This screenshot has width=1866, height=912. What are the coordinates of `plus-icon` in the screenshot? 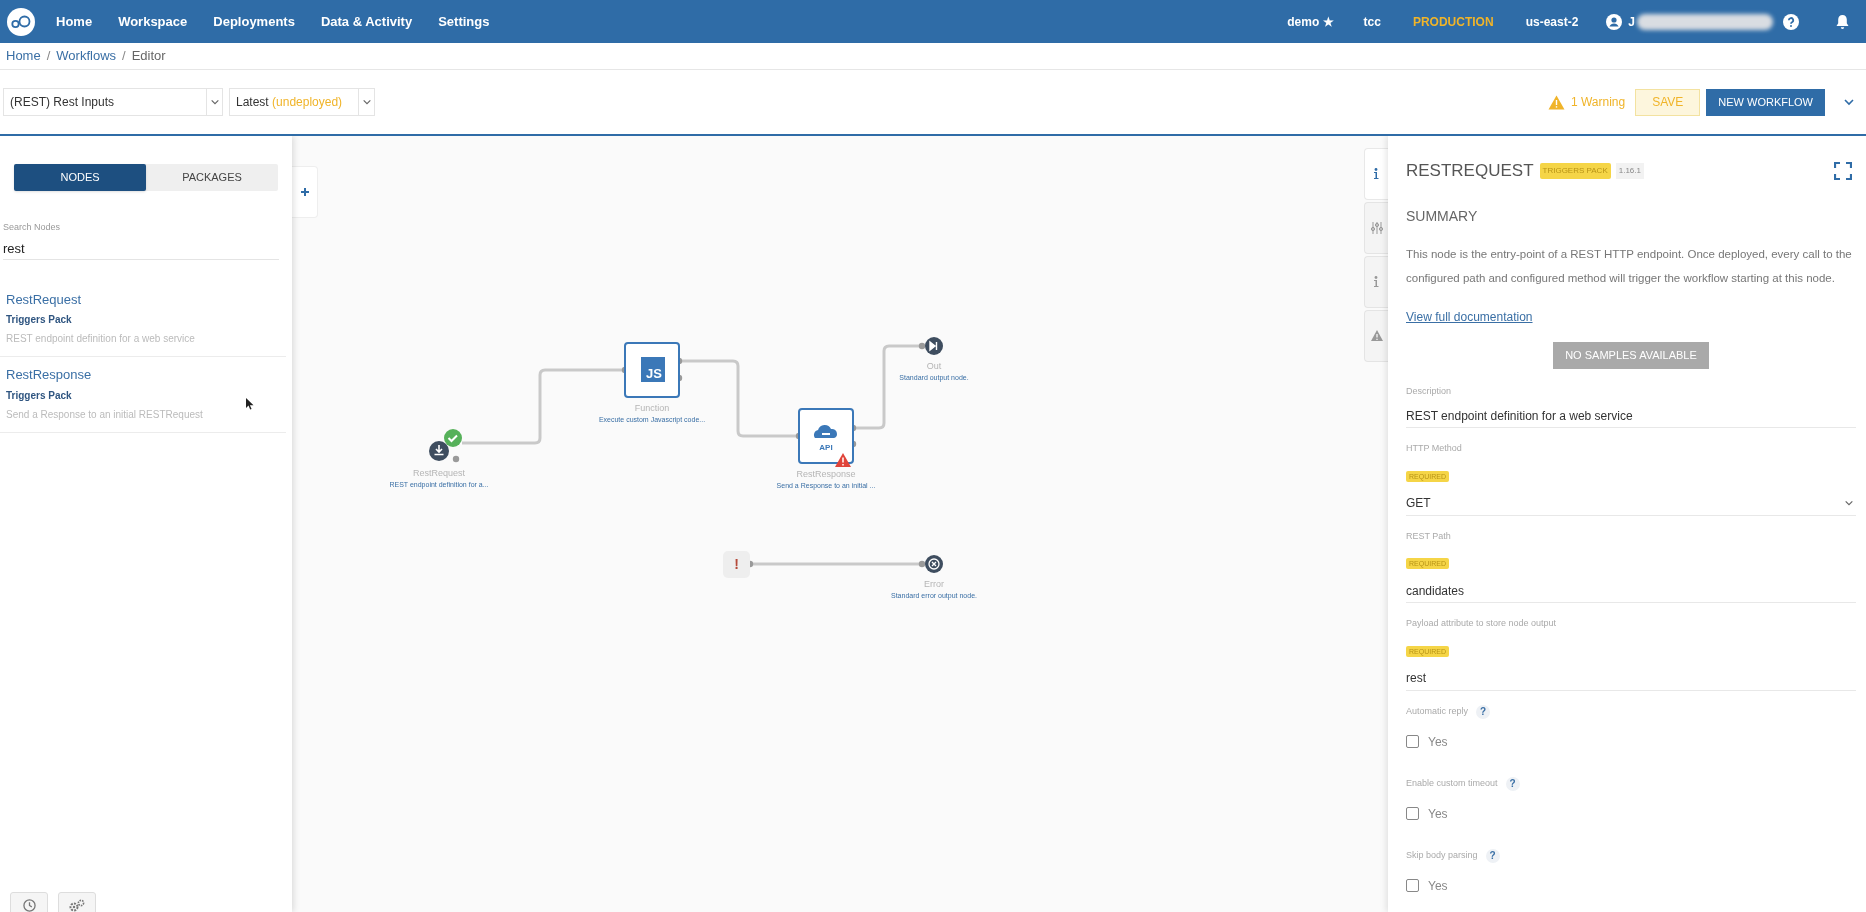 It's located at (304, 192).